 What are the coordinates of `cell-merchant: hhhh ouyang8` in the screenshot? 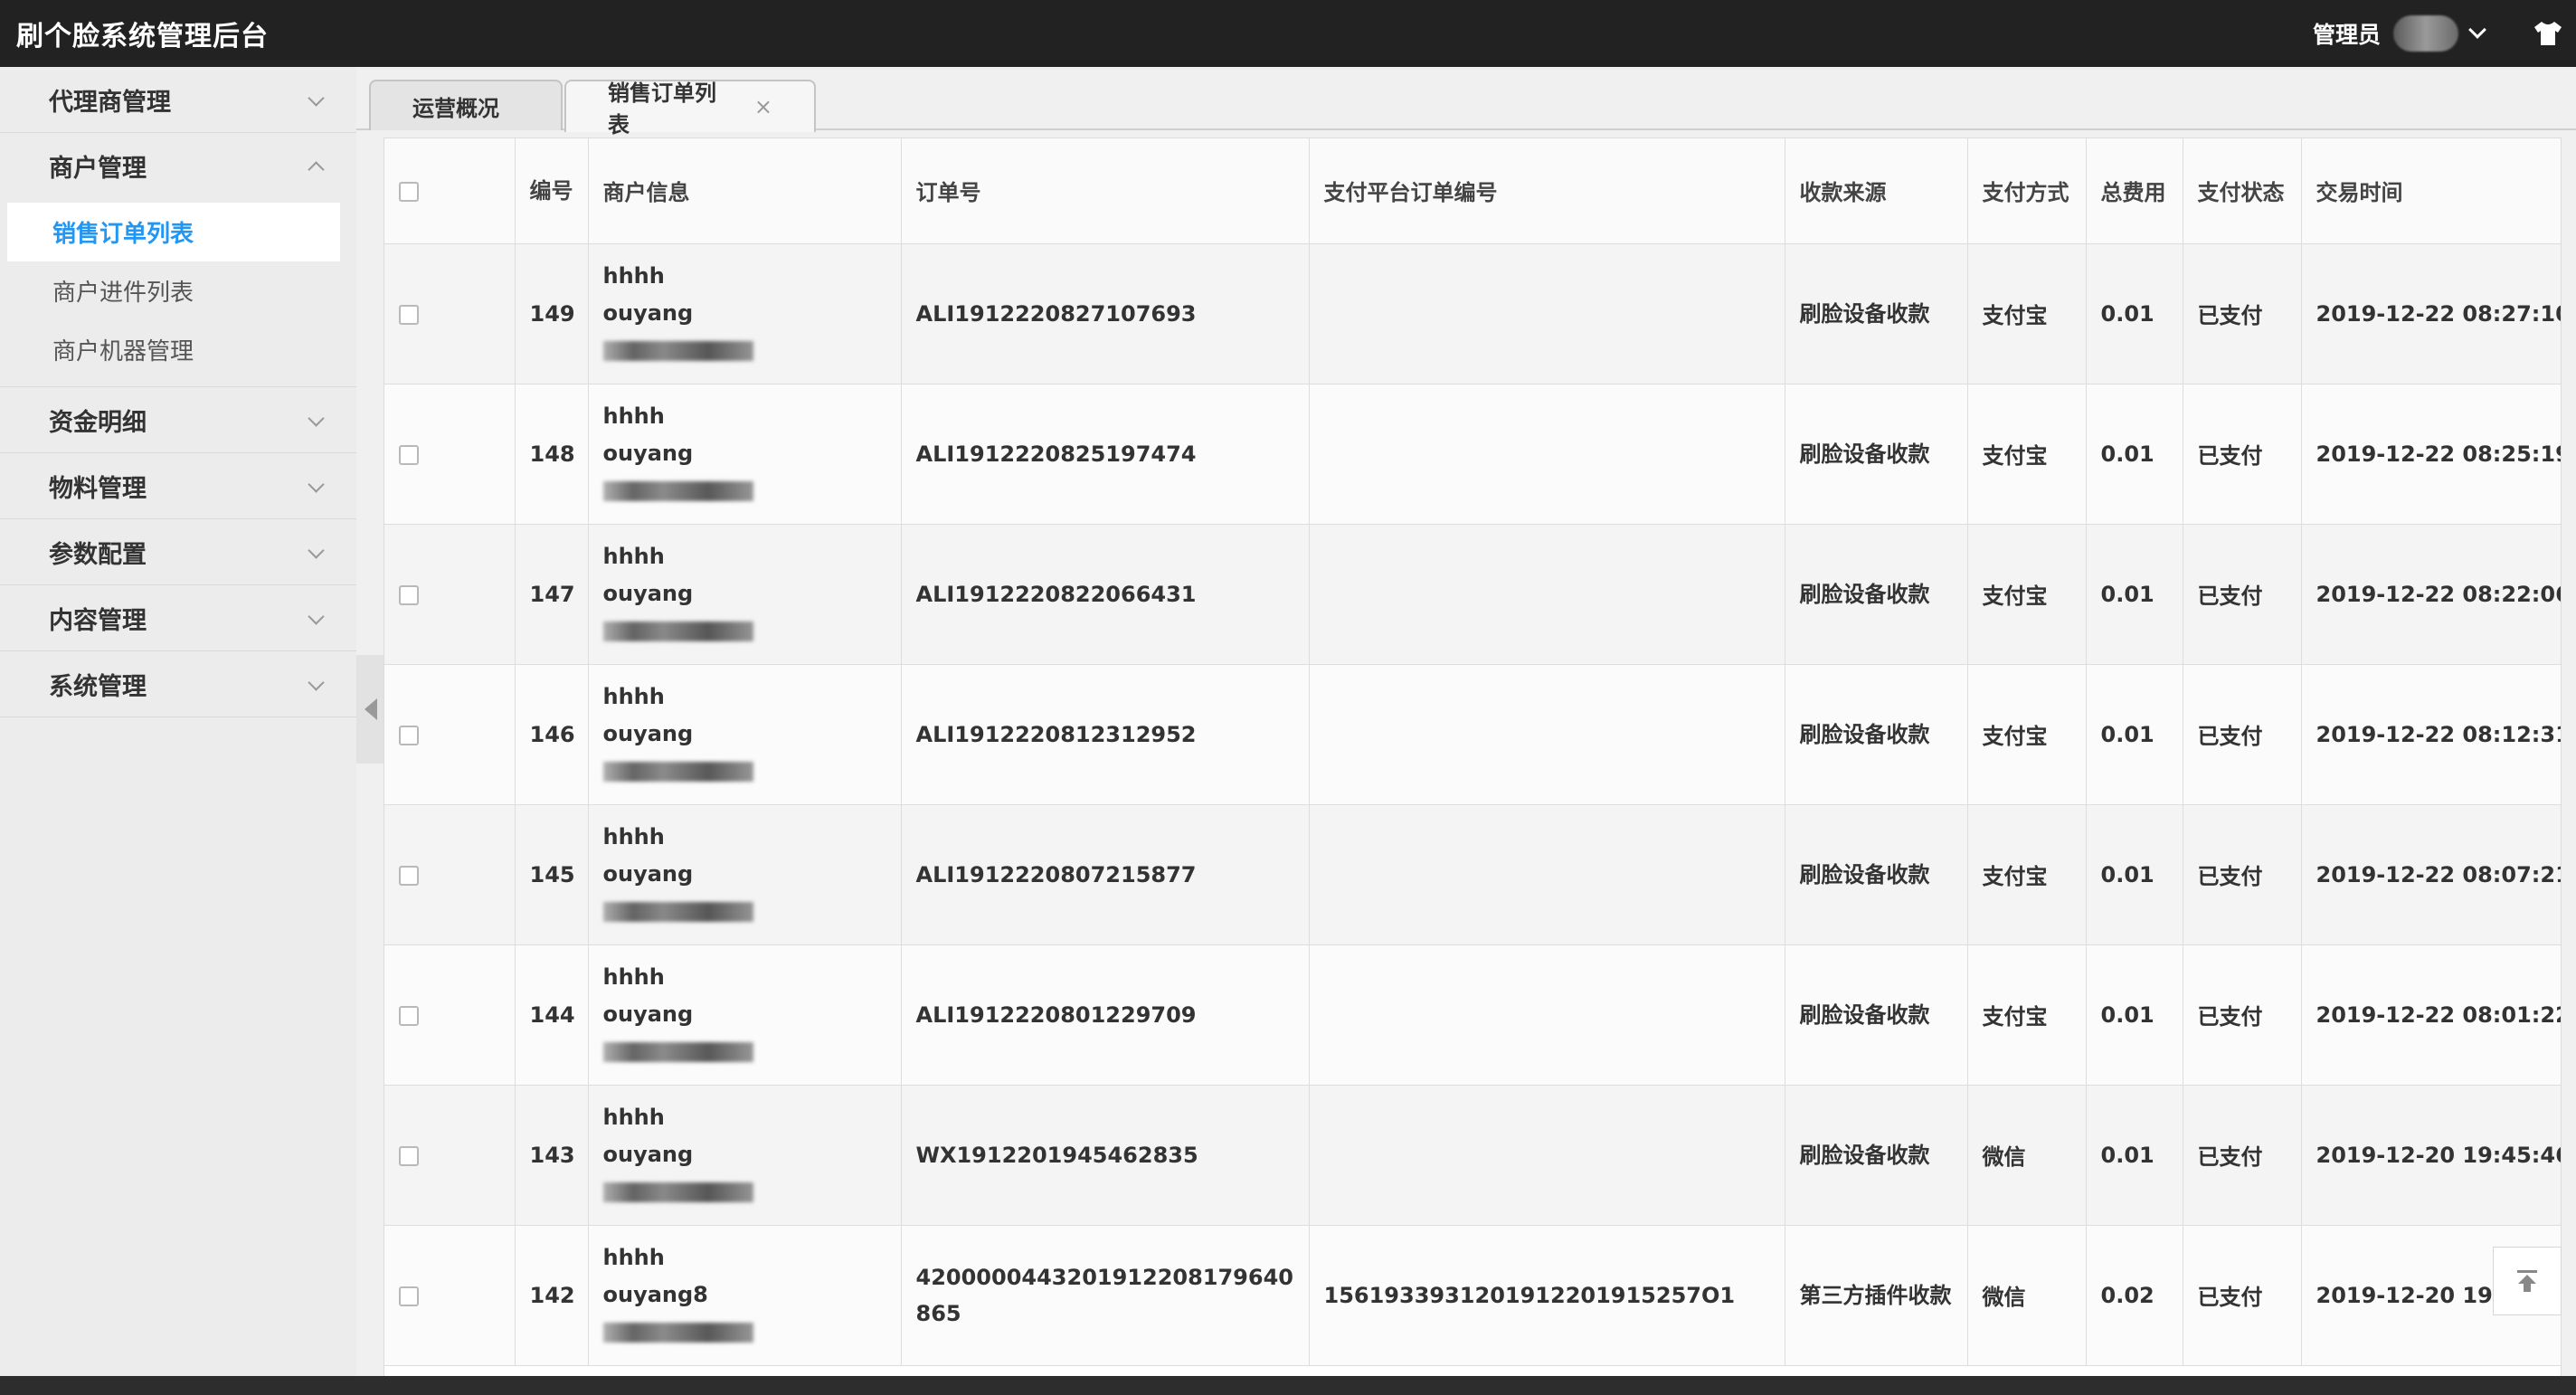 It's located at (745, 1296).